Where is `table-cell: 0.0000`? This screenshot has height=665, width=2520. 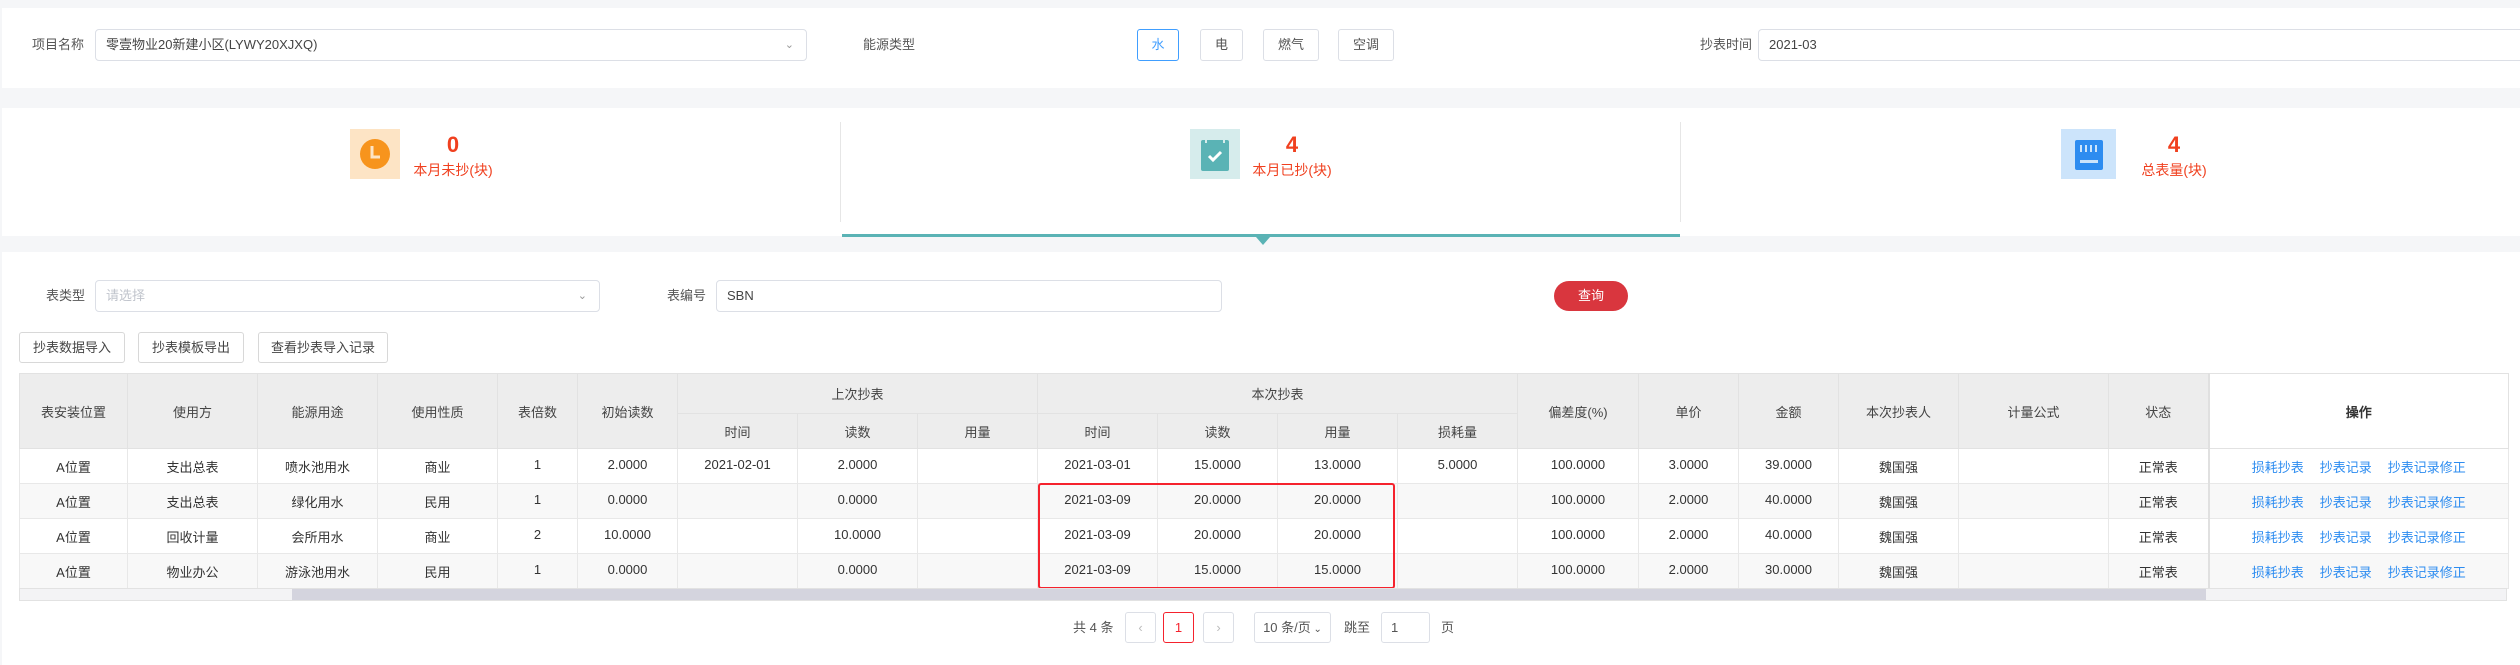 table-cell: 0.0000 is located at coordinates (627, 501).